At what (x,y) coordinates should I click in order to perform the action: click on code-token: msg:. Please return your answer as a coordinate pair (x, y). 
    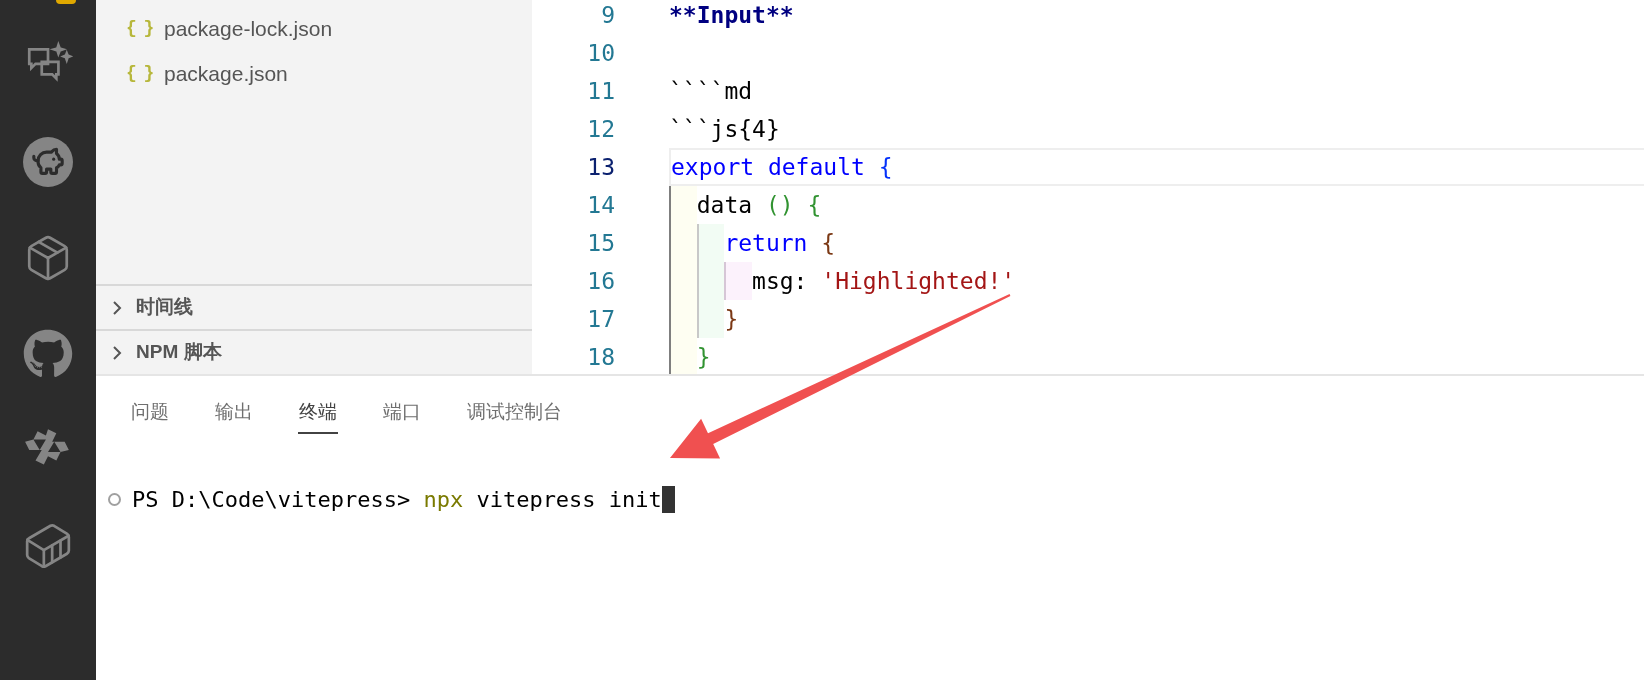
    Looking at the image, I should click on (780, 281).